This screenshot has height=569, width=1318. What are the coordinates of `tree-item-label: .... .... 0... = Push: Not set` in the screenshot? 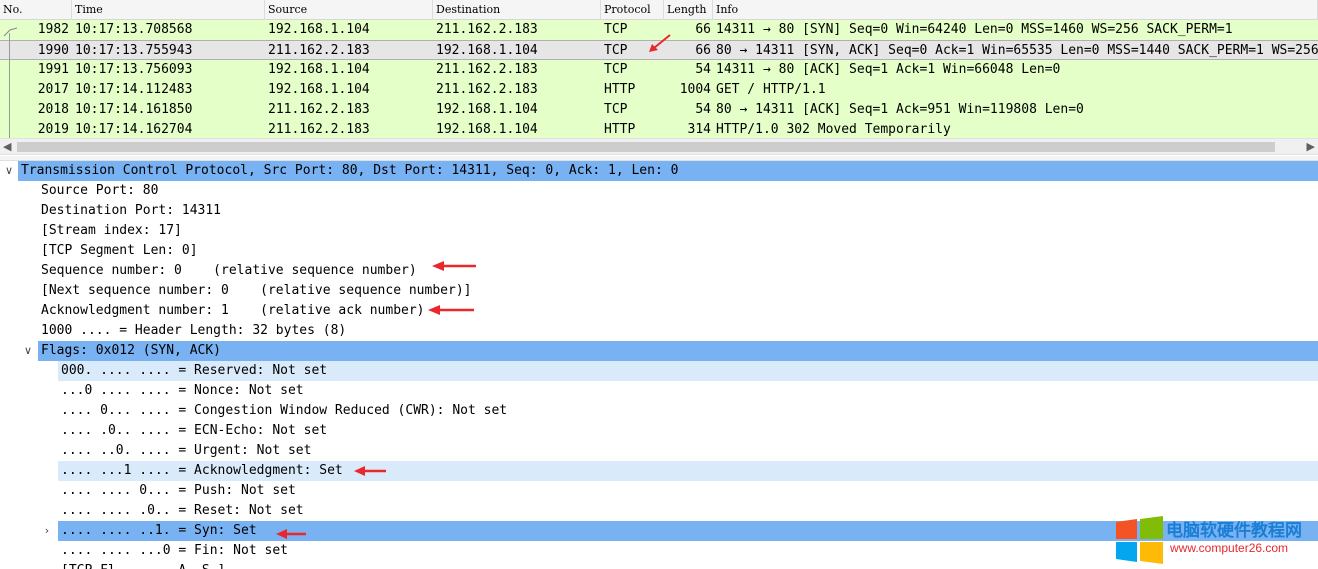 It's located at (178, 490).